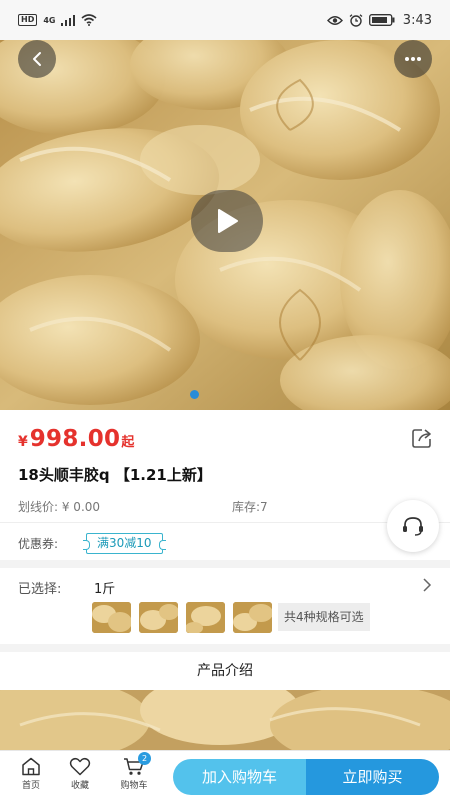 This screenshot has width=450, height=800. I want to click on play-icon, so click(228, 221).